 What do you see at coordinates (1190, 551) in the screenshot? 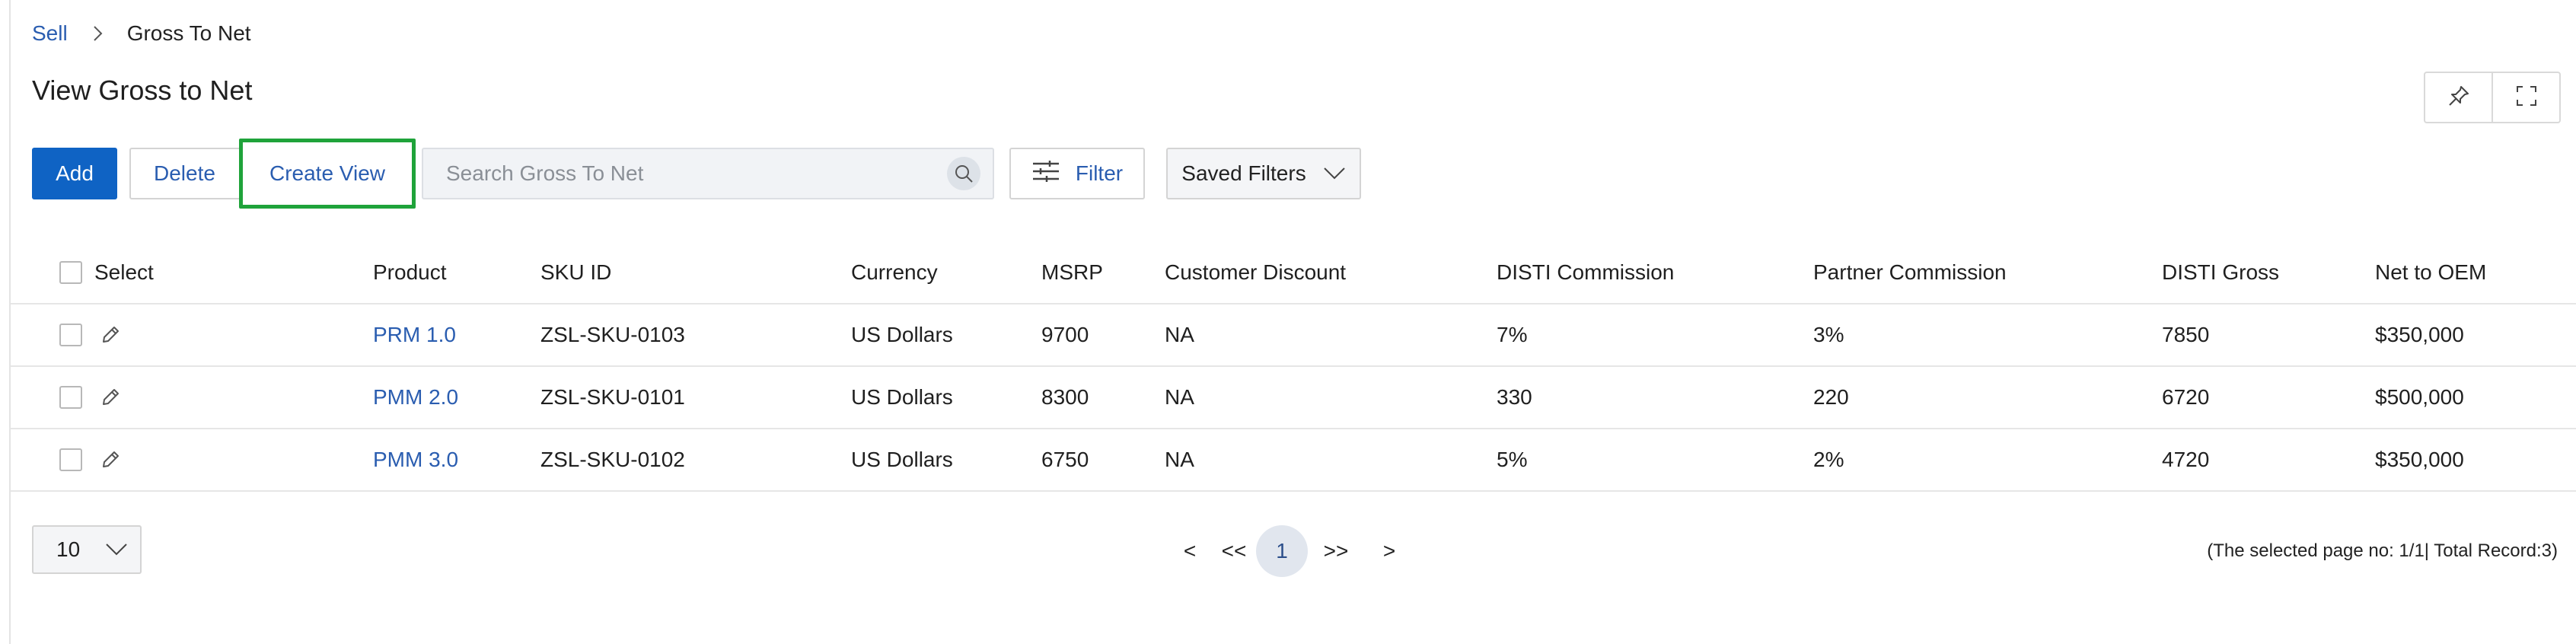
I see `prev-page-button: <` at bounding box center [1190, 551].